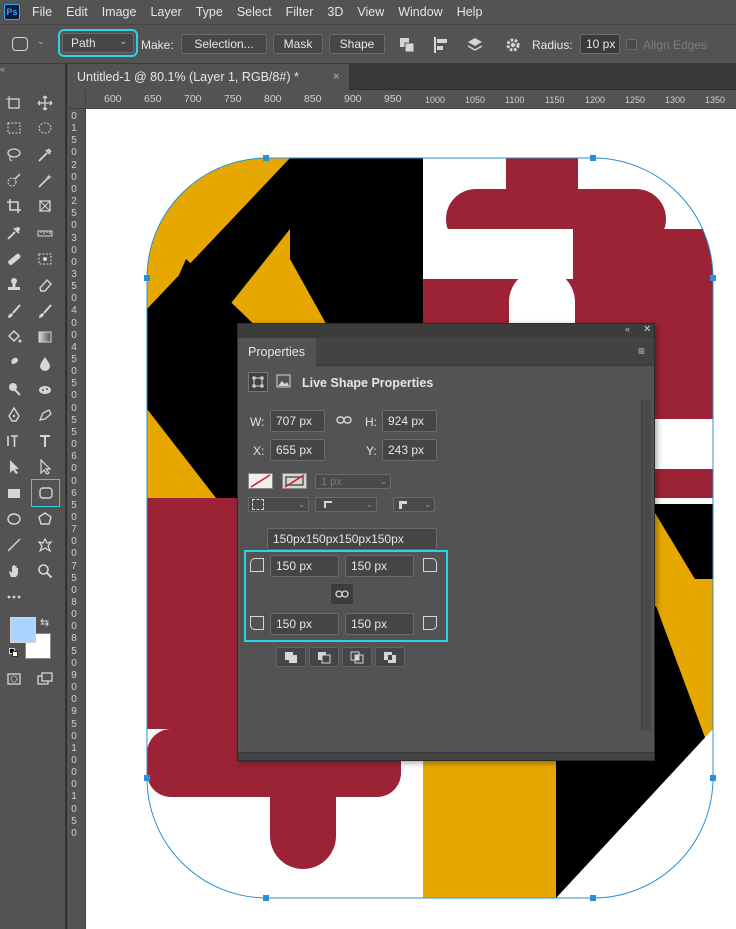  I want to click on eyedropper-icon, so click(45, 155).